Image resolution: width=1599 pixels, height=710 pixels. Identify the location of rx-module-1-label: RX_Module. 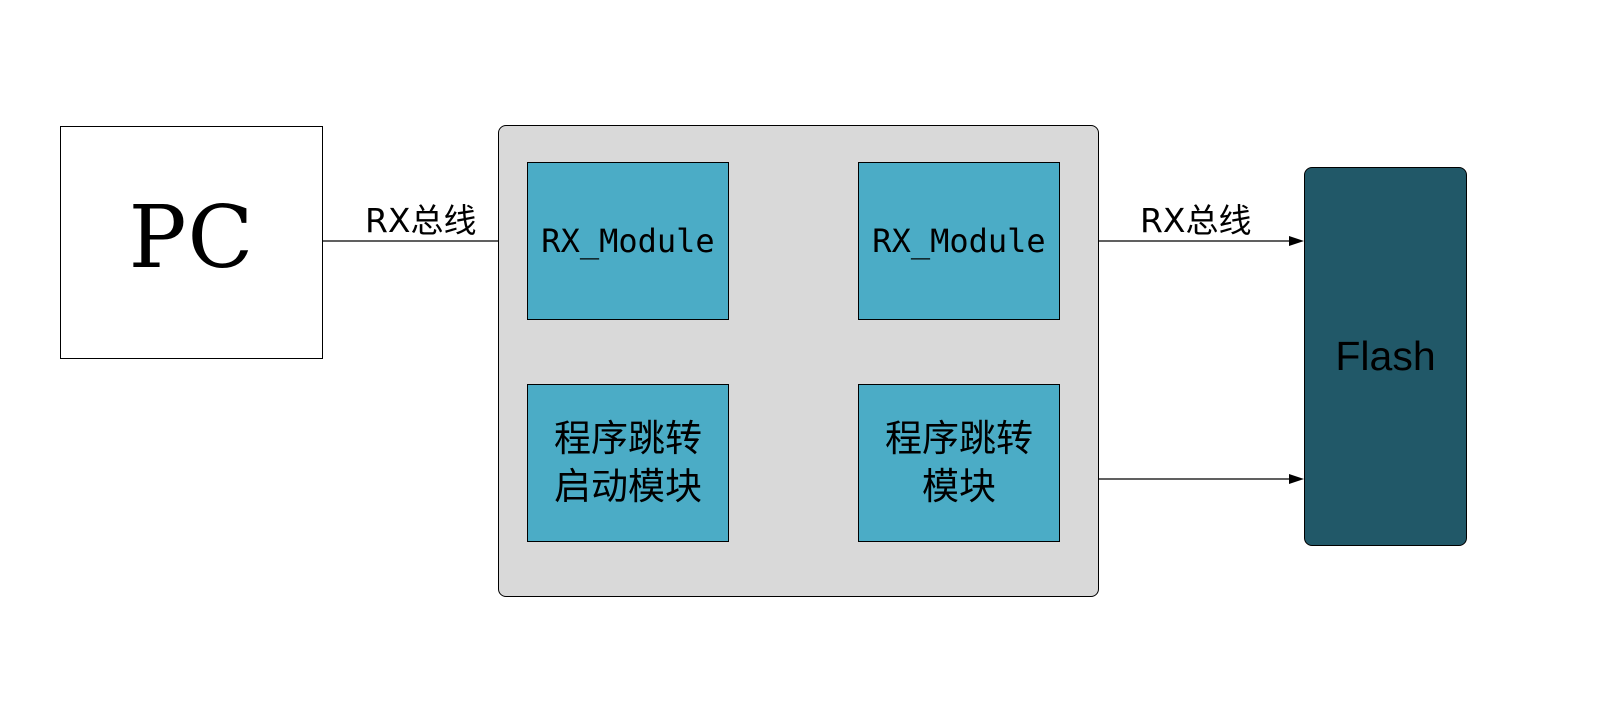
(628, 241).